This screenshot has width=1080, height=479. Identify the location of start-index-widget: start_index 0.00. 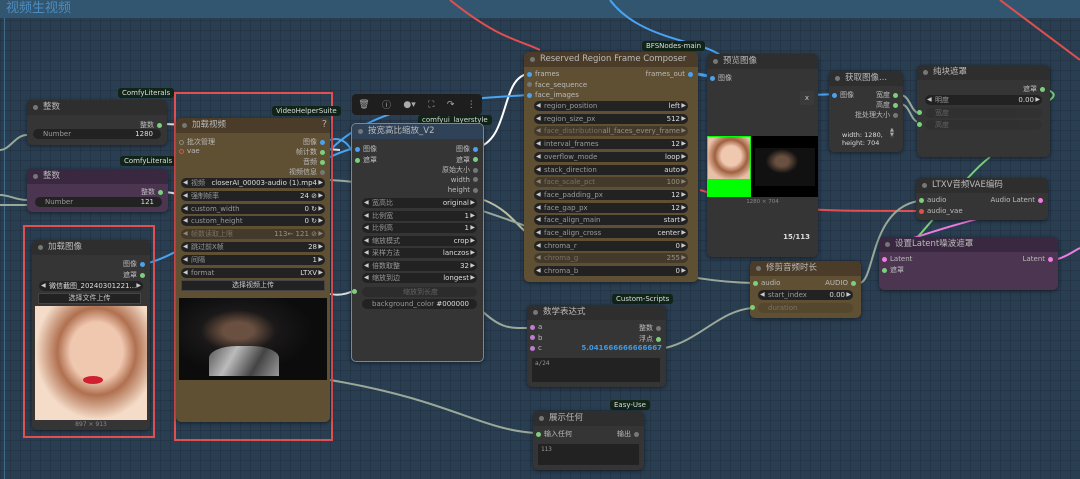
(805, 295).